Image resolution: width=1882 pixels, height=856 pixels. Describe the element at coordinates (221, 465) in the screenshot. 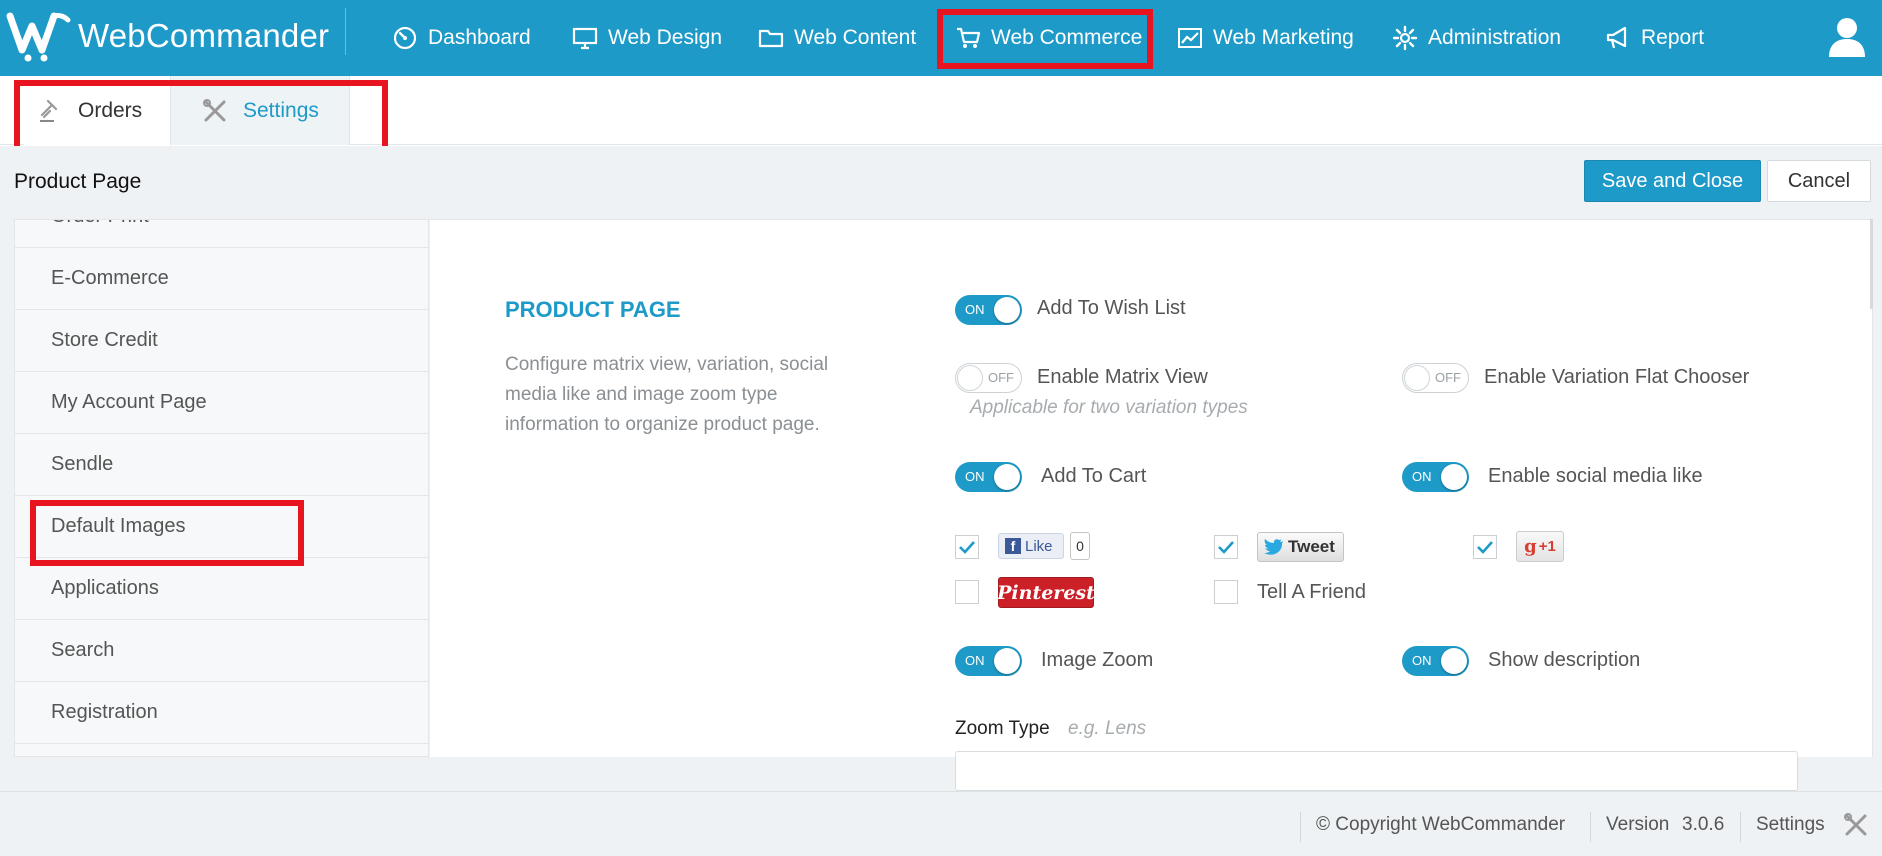

I see `sidebar-item-sendle: Sendle` at that location.